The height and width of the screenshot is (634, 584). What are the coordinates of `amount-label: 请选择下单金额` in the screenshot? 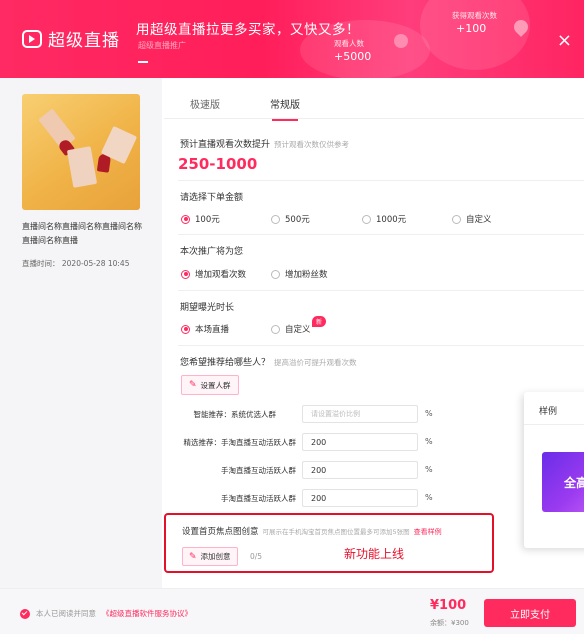 It's located at (212, 198).